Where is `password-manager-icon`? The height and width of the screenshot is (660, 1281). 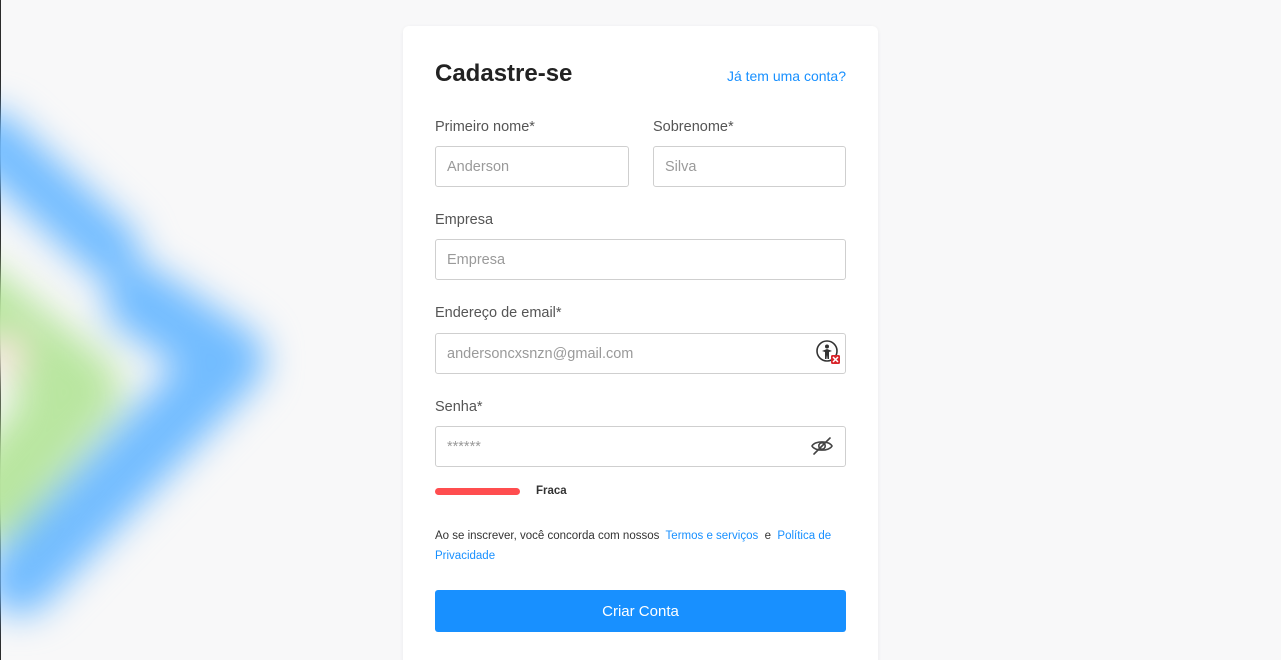
password-manager-icon is located at coordinates (828, 352).